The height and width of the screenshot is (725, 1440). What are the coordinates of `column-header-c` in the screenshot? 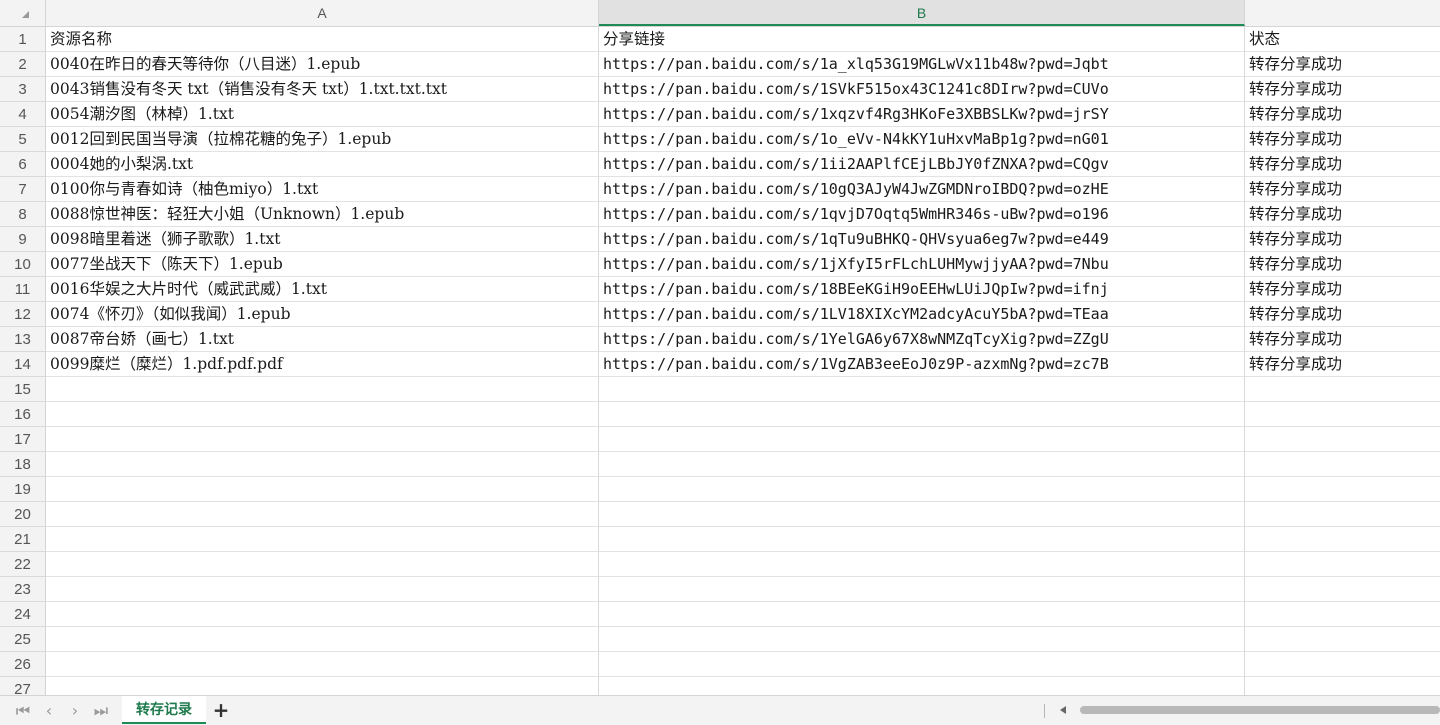 It's located at (1342, 13).